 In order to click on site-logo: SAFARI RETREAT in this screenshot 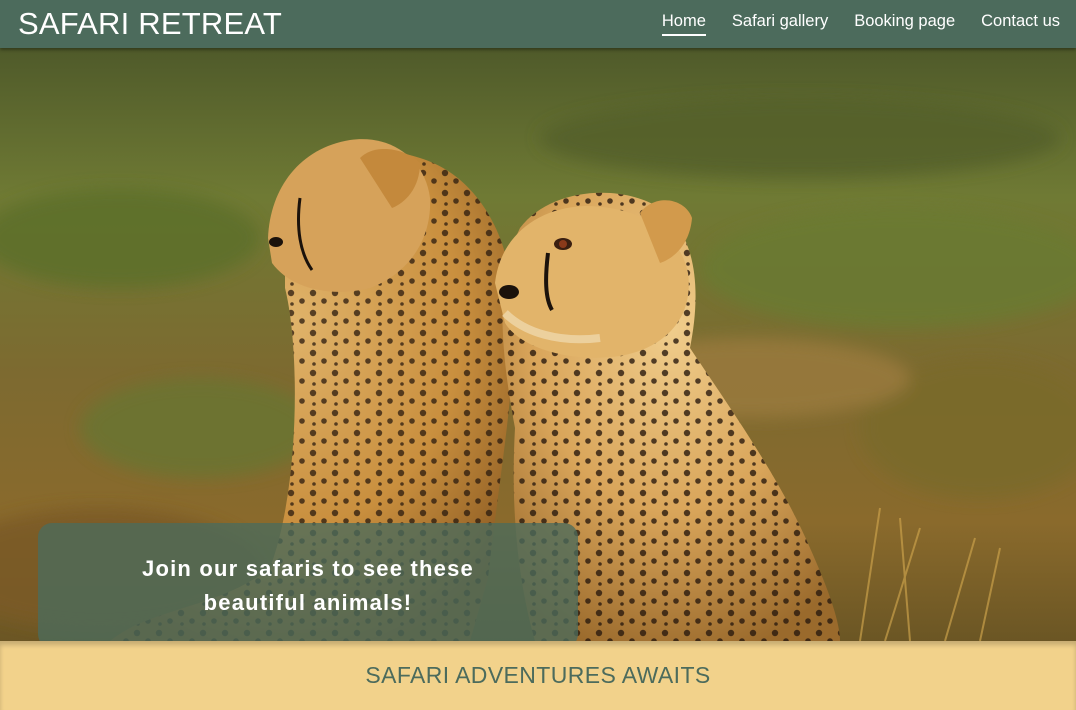, I will do `click(150, 24)`.